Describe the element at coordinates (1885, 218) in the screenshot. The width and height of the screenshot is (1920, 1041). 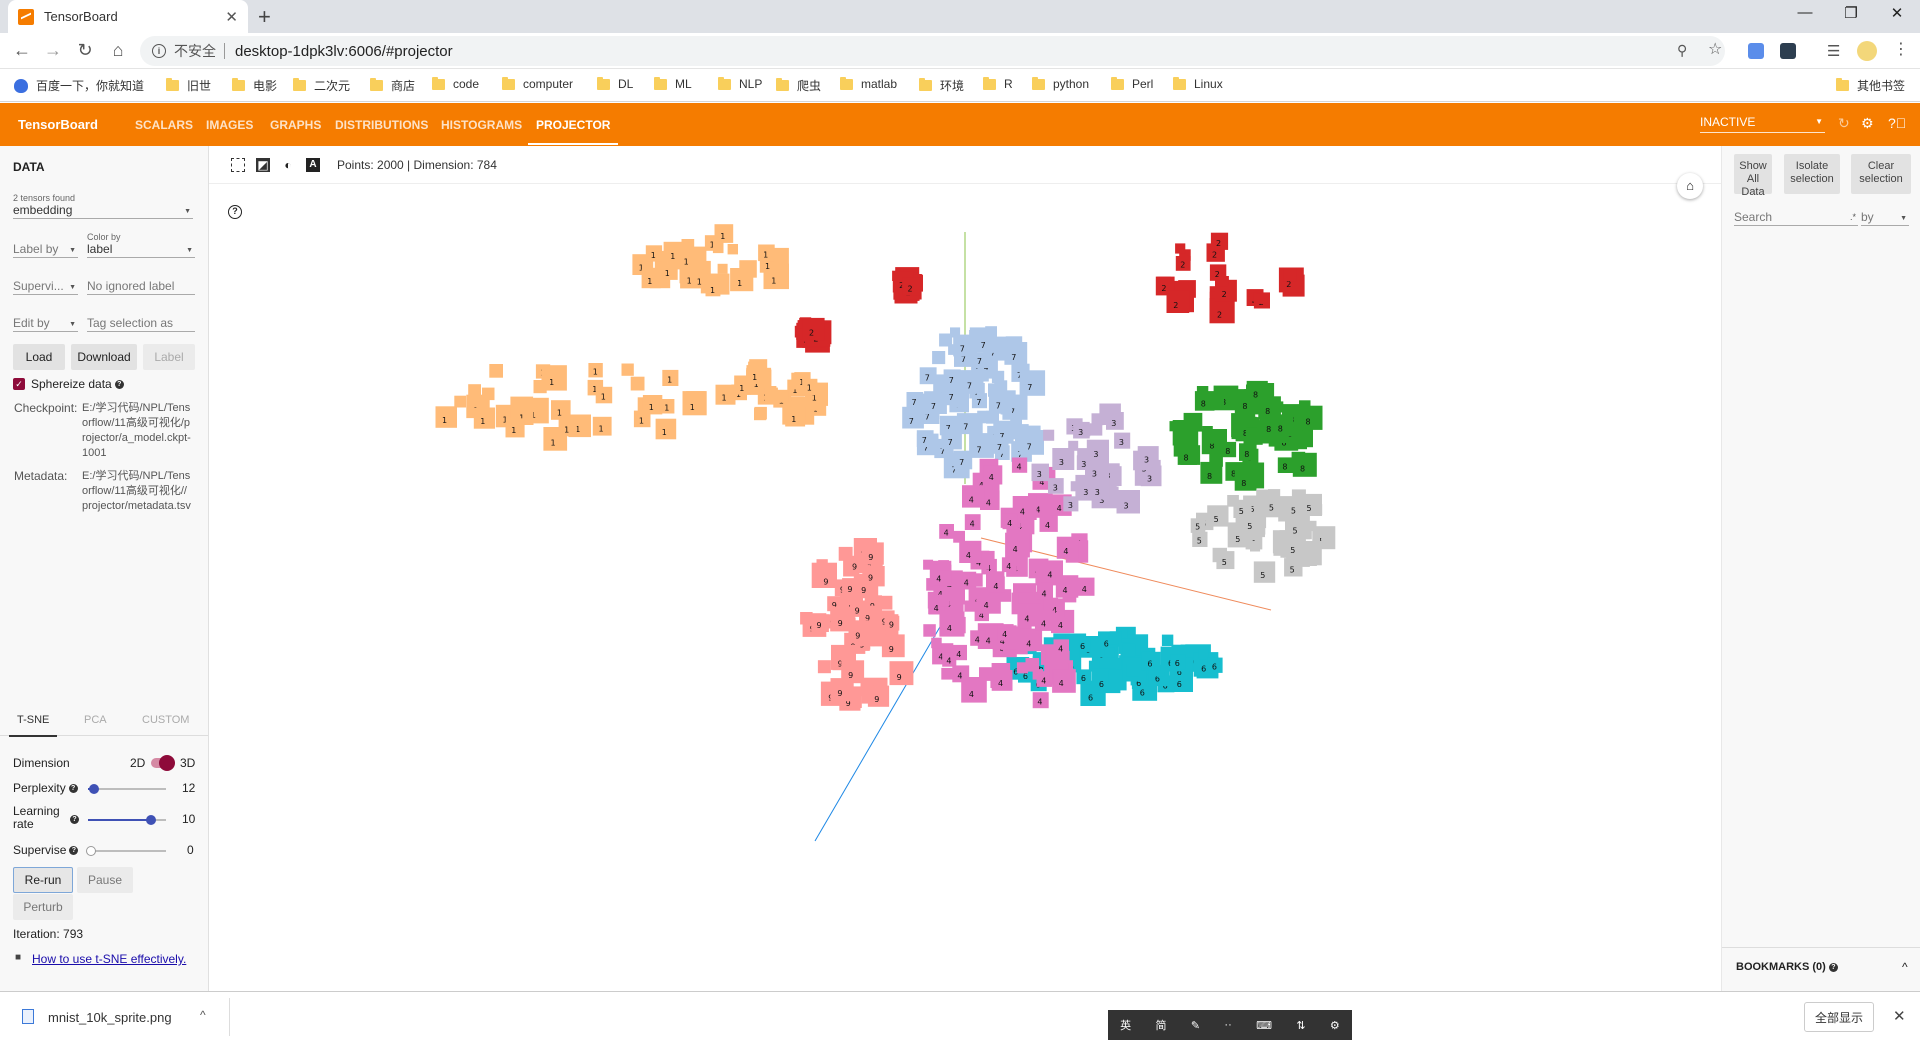
I see `search-by-select: by ▼` at that location.